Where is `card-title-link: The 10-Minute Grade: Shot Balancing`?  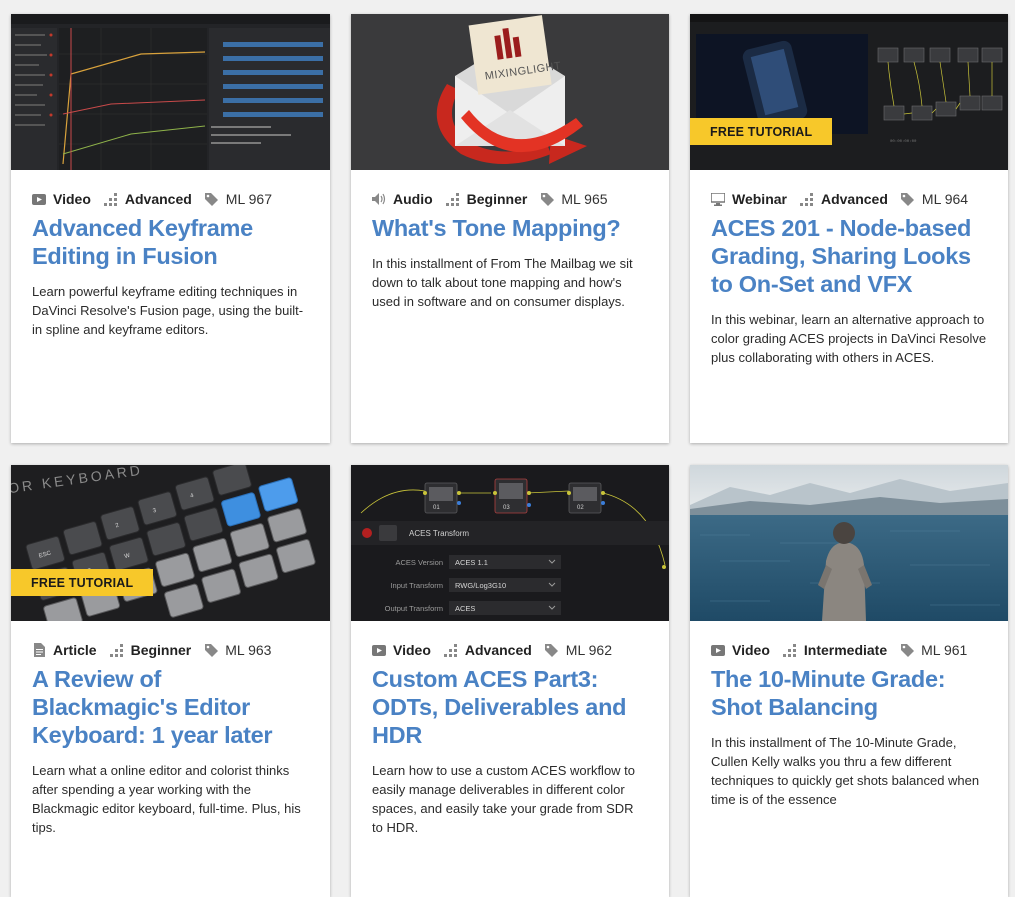
card-title-link: The 10-Minute Grade: Shot Balancing is located at coordinates (849, 690).